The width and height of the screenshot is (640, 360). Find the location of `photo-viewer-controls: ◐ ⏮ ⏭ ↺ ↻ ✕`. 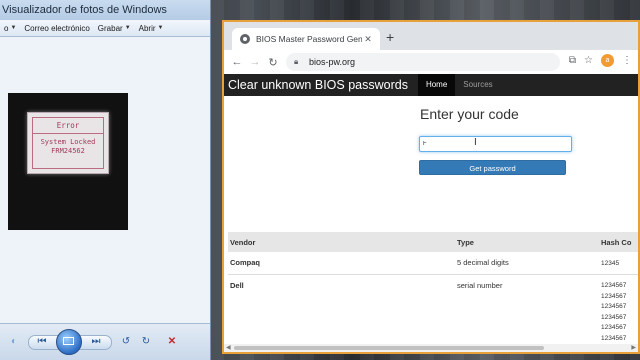

photo-viewer-controls: ◐ ⏮ ⏭ ↺ ↻ ✕ is located at coordinates (105, 341).